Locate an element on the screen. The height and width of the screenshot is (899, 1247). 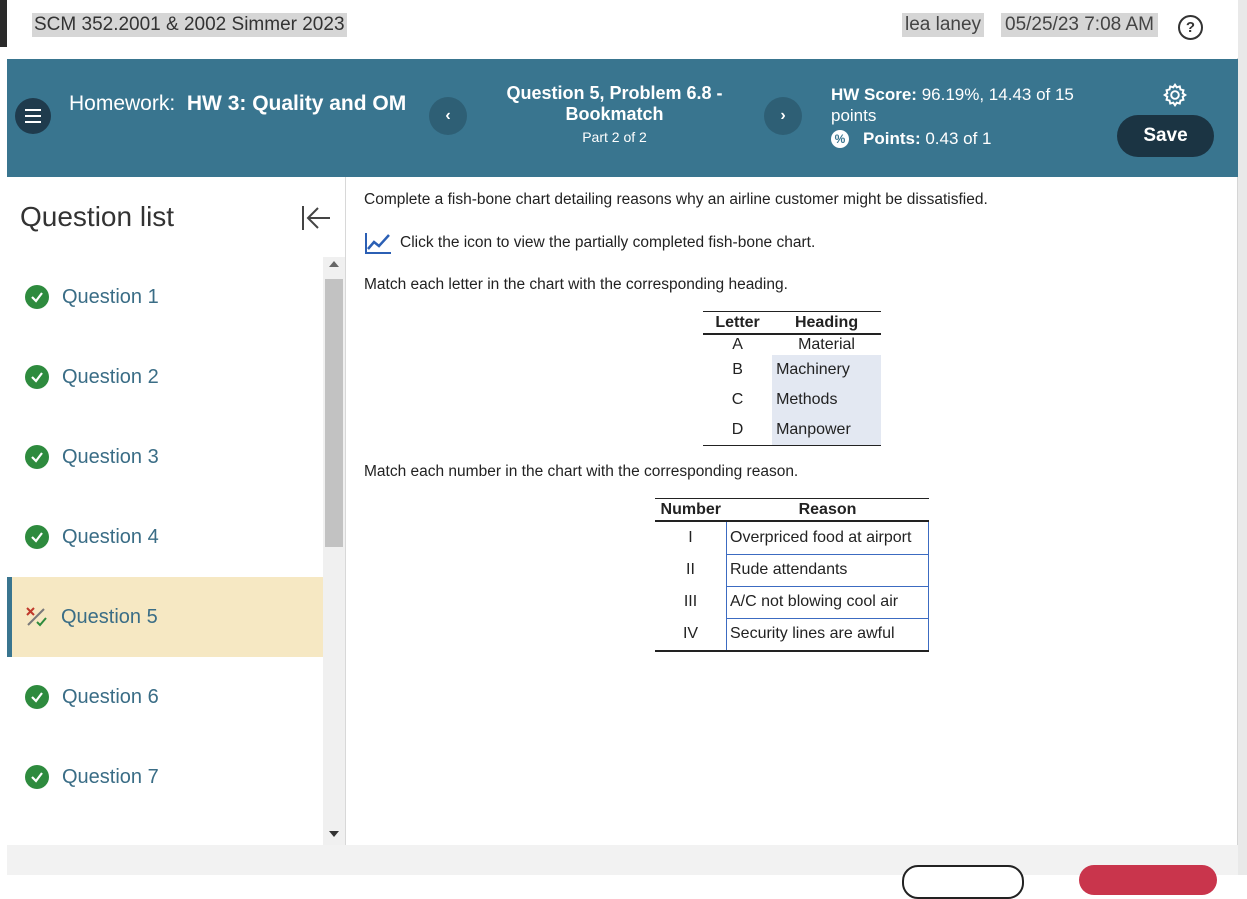
scroll-up-arrow-icon is located at coordinates (334, 264).